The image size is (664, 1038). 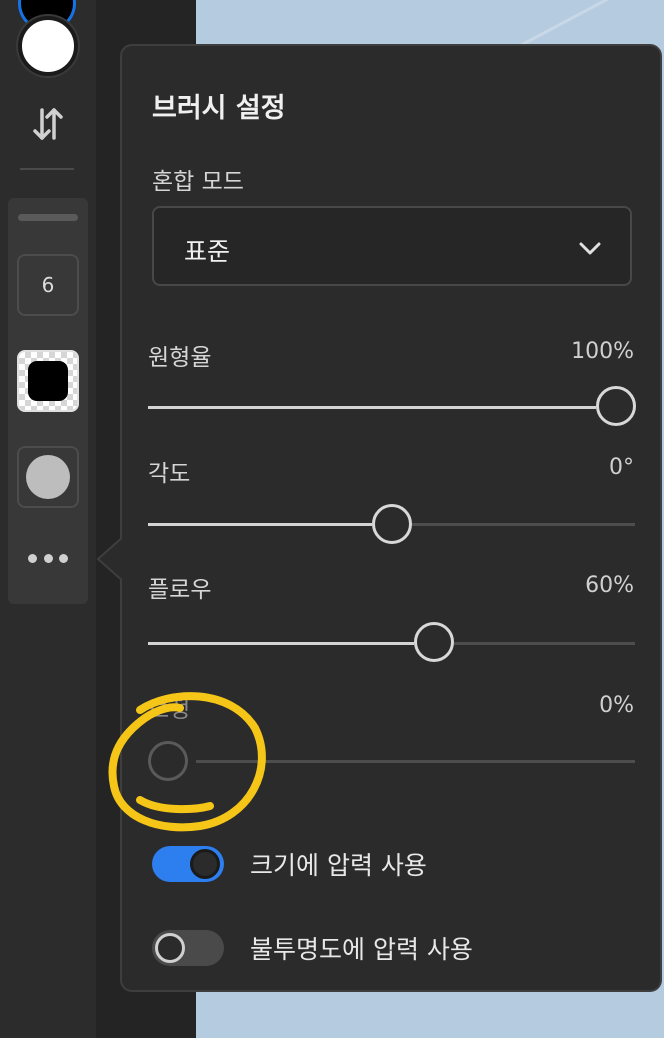 I want to click on flow-value: 60%, so click(x=609, y=585).